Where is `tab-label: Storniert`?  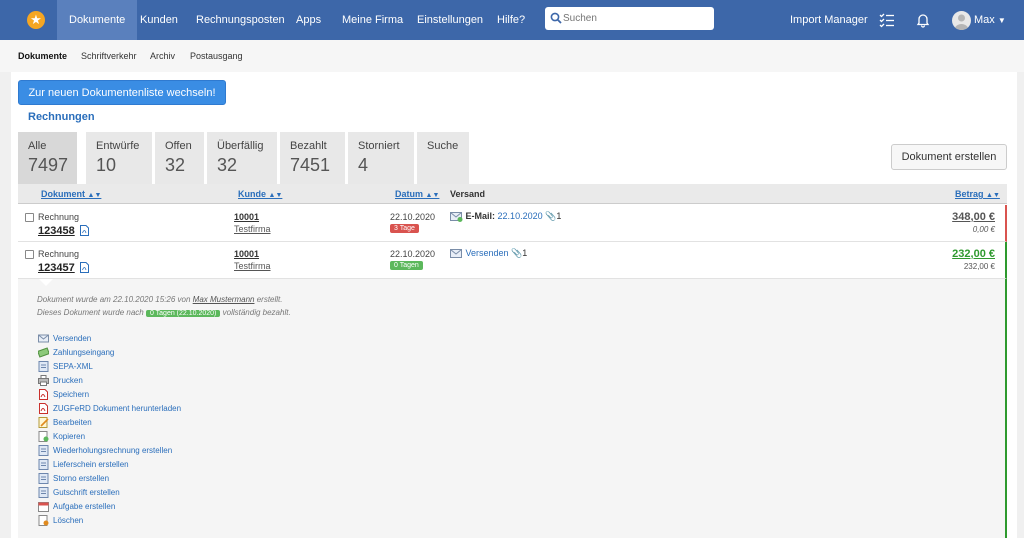
tab-label: Storniert is located at coordinates (379, 146).